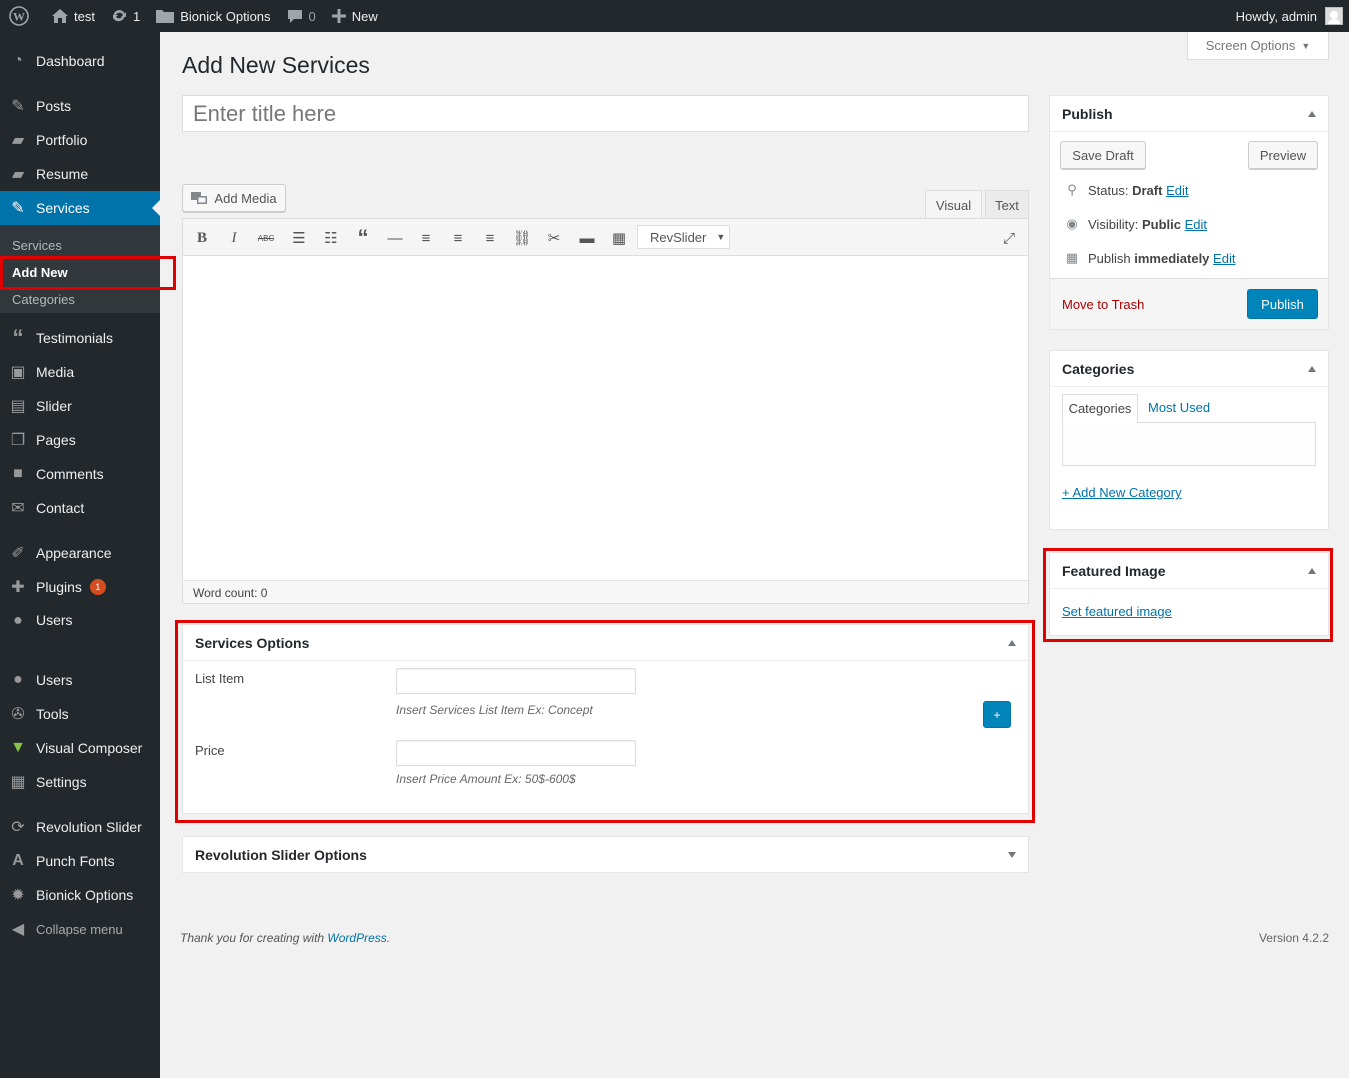 This screenshot has height=1078, width=1349. Describe the element at coordinates (43, 299) in the screenshot. I see `submenu-item-categories: Categories` at that location.